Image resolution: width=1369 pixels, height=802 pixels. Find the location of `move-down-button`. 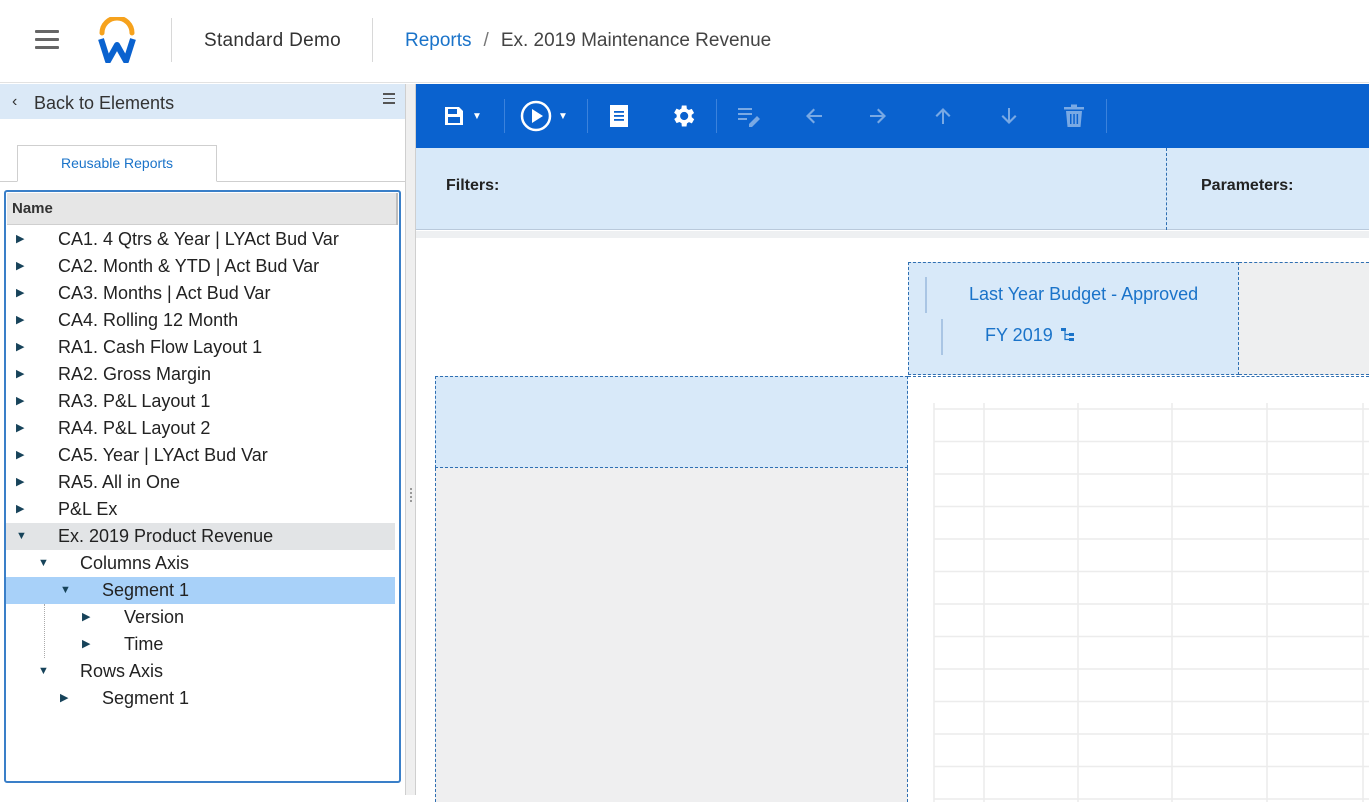

move-down-button is located at coordinates (1009, 116).